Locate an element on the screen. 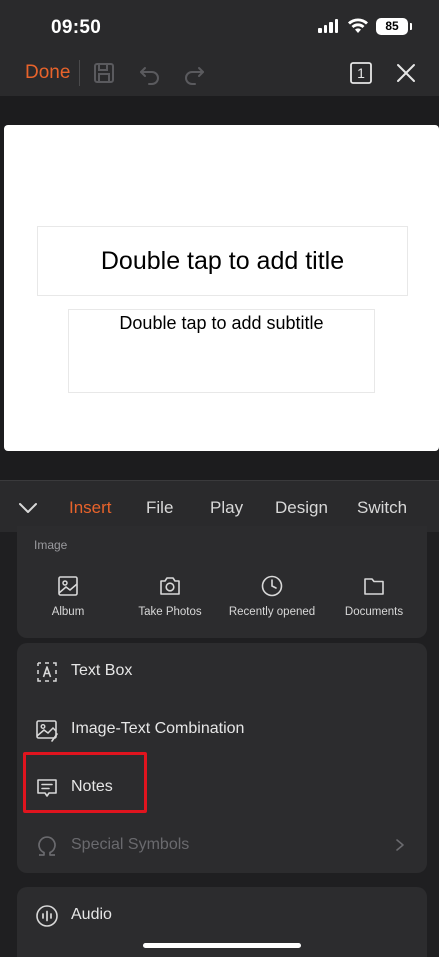 This screenshot has height=957, width=439. status-bar: 09:50 85 is located at coordinates (219, 26).